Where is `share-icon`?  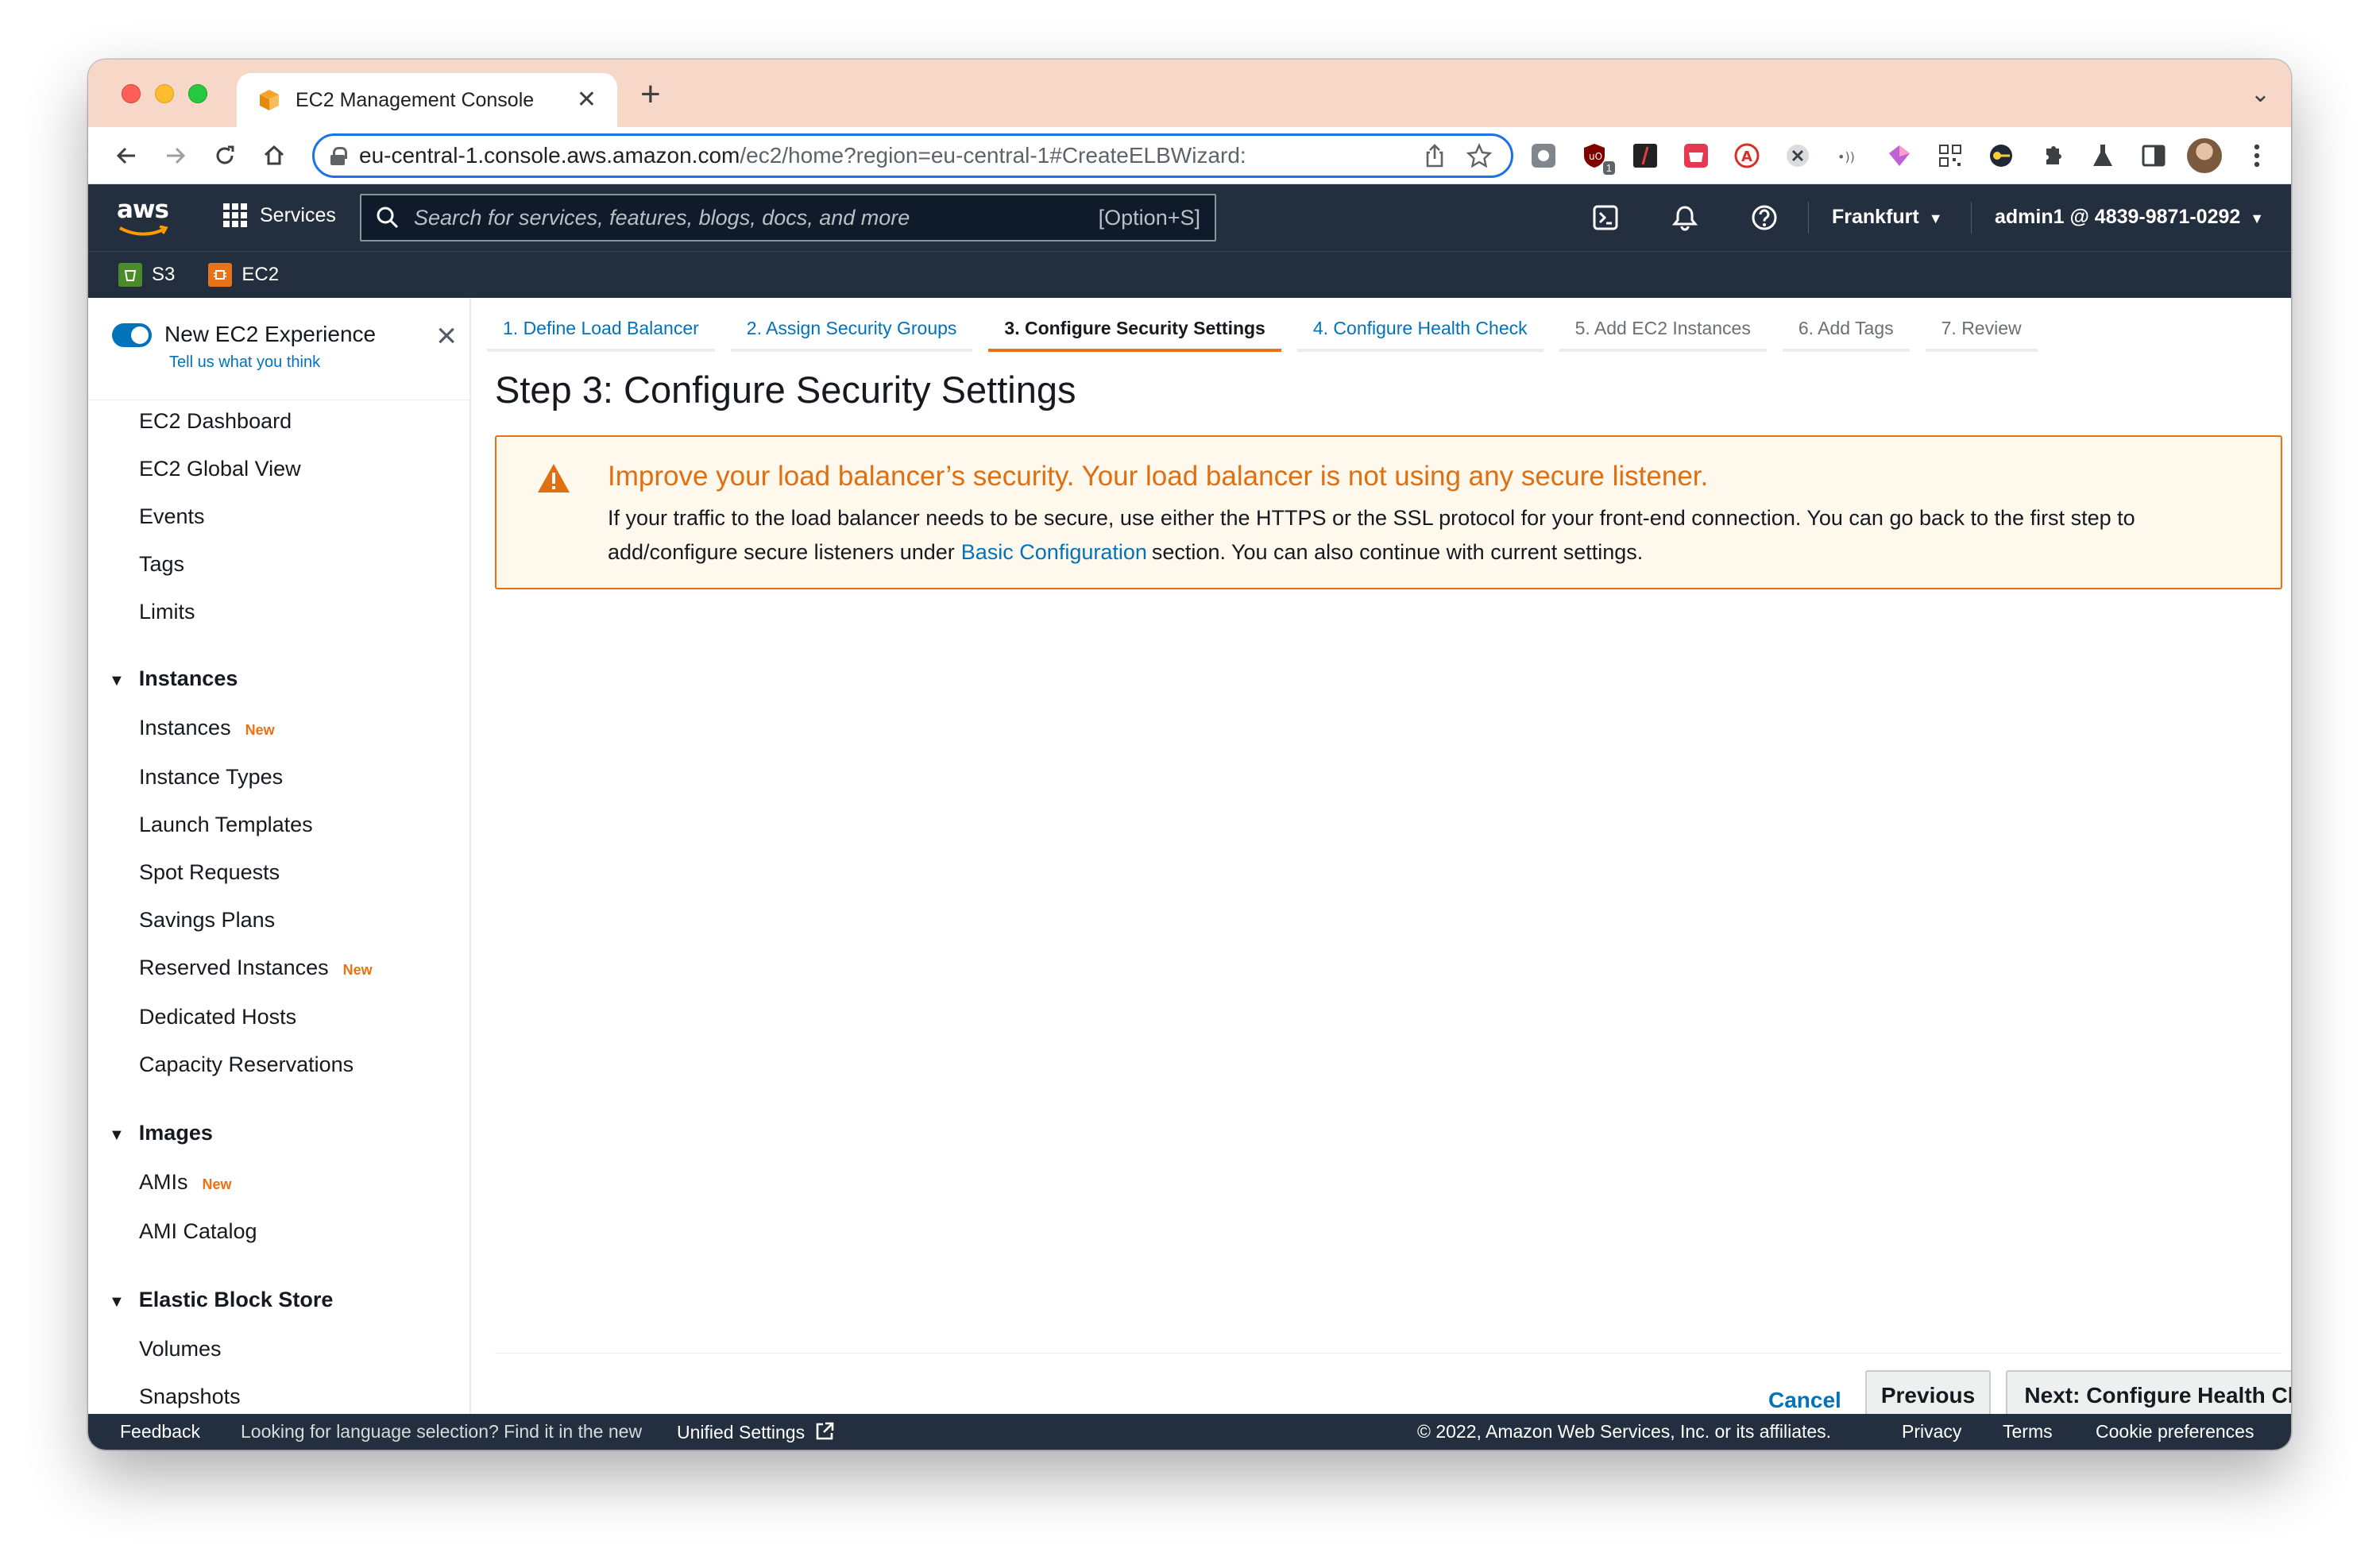
share-icon is located at coordinates (1435, 156).